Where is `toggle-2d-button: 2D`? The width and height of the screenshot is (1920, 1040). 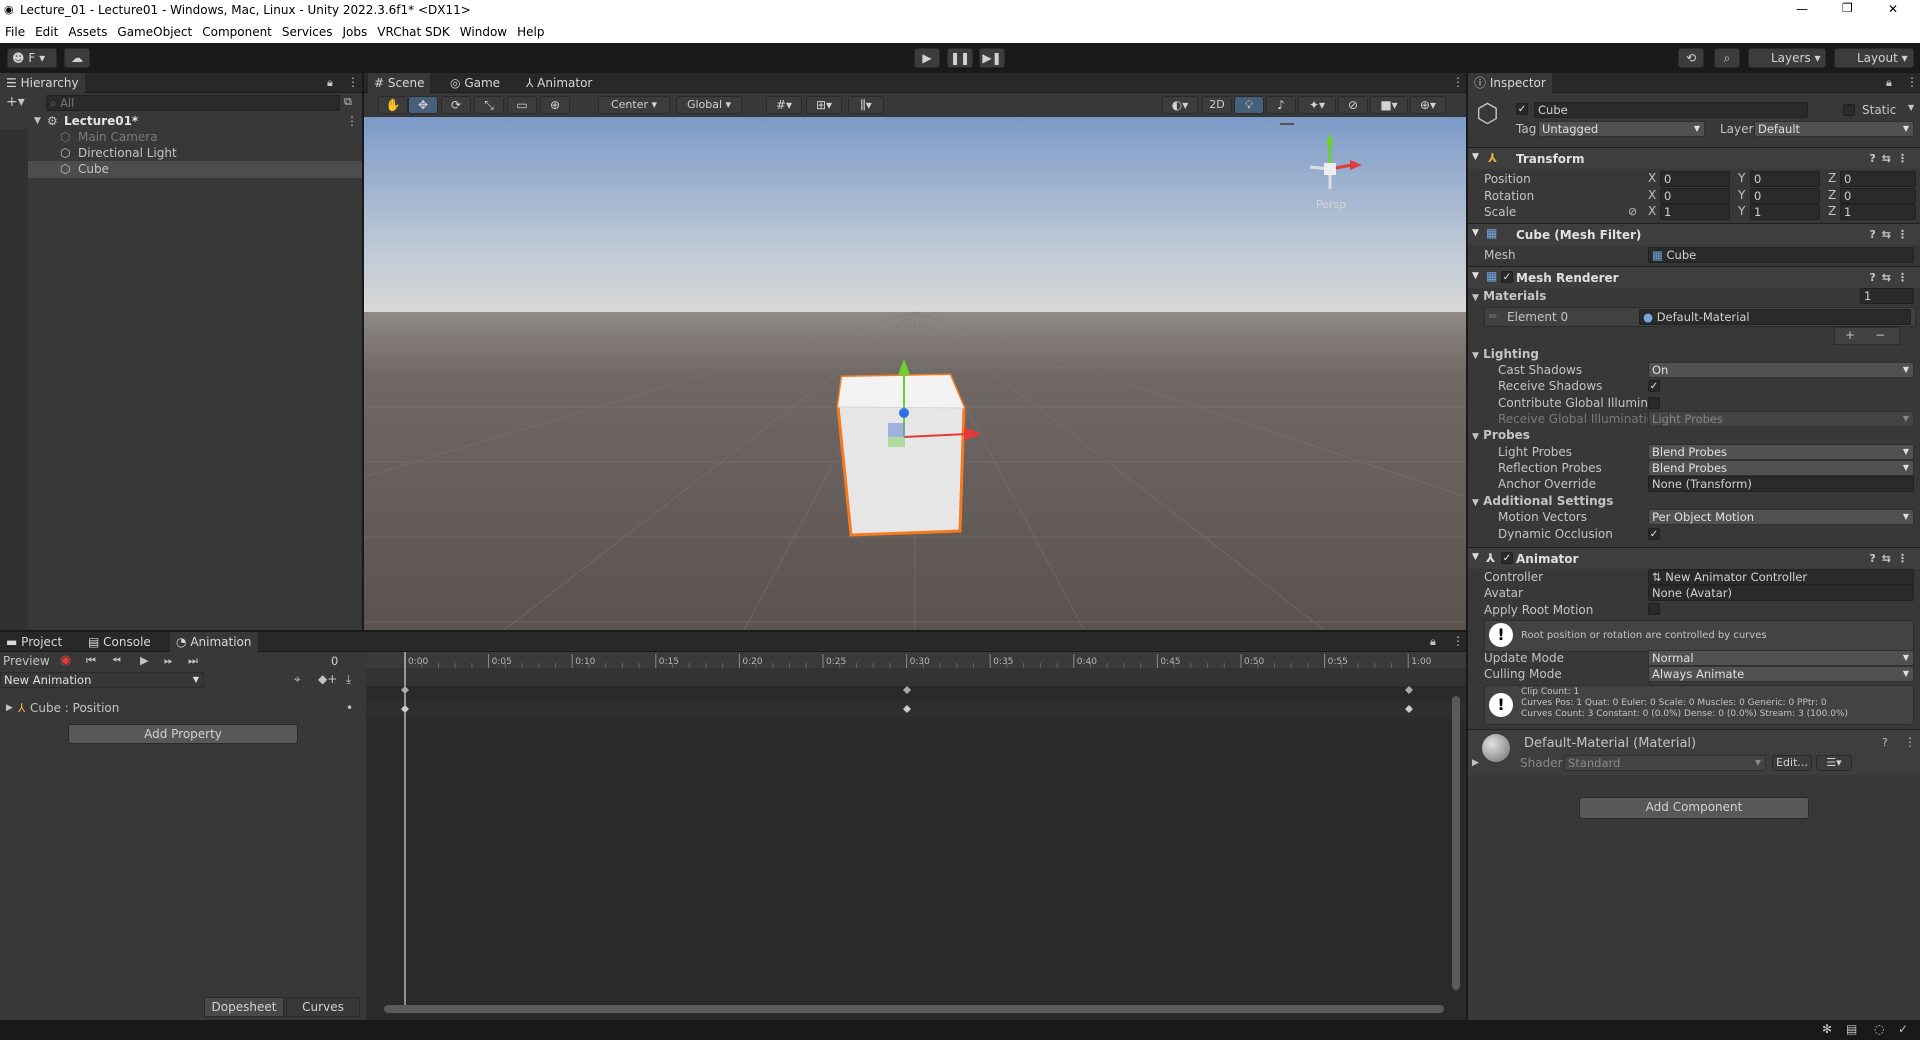 toggle-2d-button: 2D is located at coordinates (1217, 105).